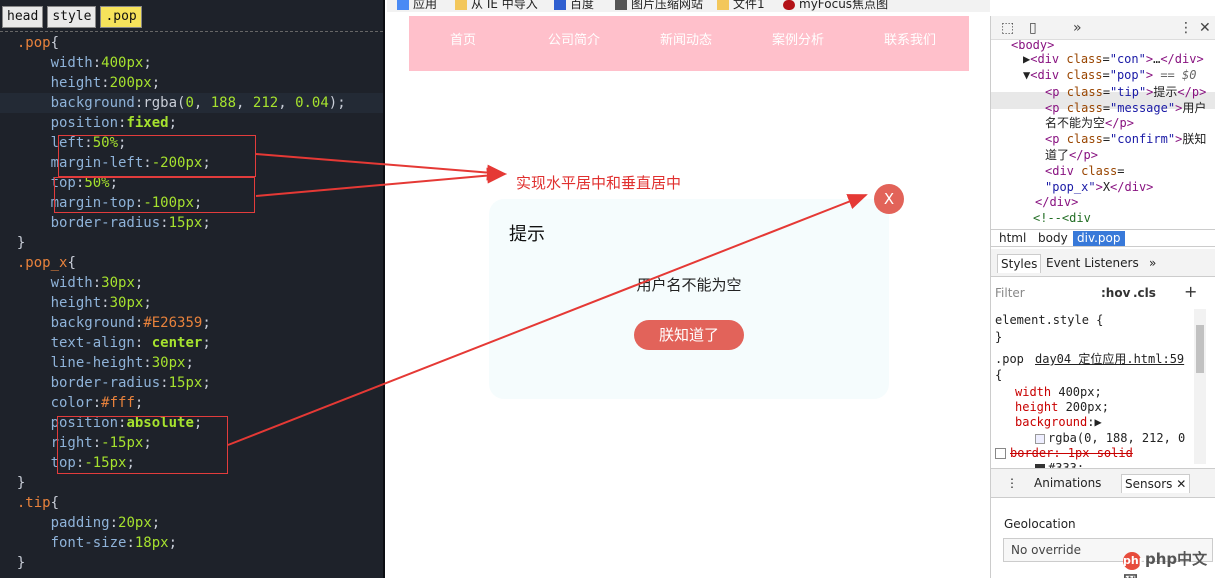 This screenshot has height=578, width=1215. I want to click on geolocation-label: Geolocation, so click(1040, 524).